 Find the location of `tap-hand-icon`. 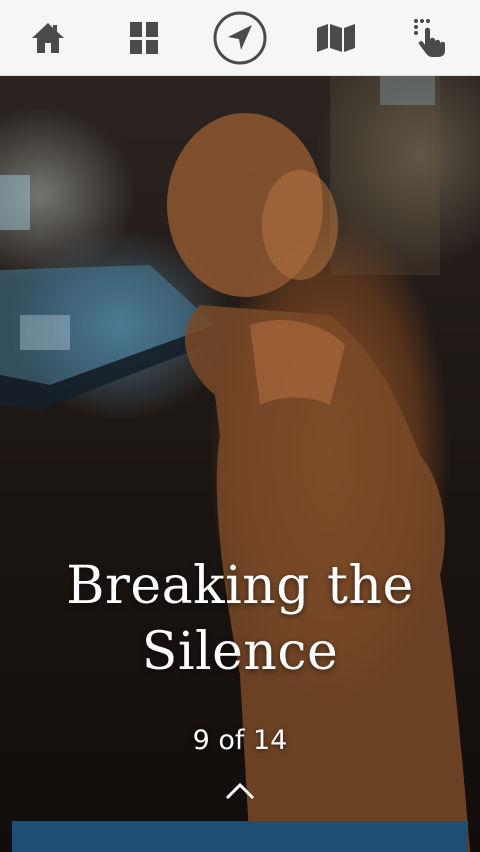

tap-hand-icon is located at coordinates (429, 37).